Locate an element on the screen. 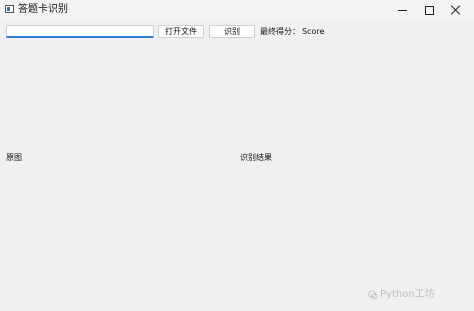 This screenshot has width=474, height=311. app-icon is located at coordinates (9, 9).